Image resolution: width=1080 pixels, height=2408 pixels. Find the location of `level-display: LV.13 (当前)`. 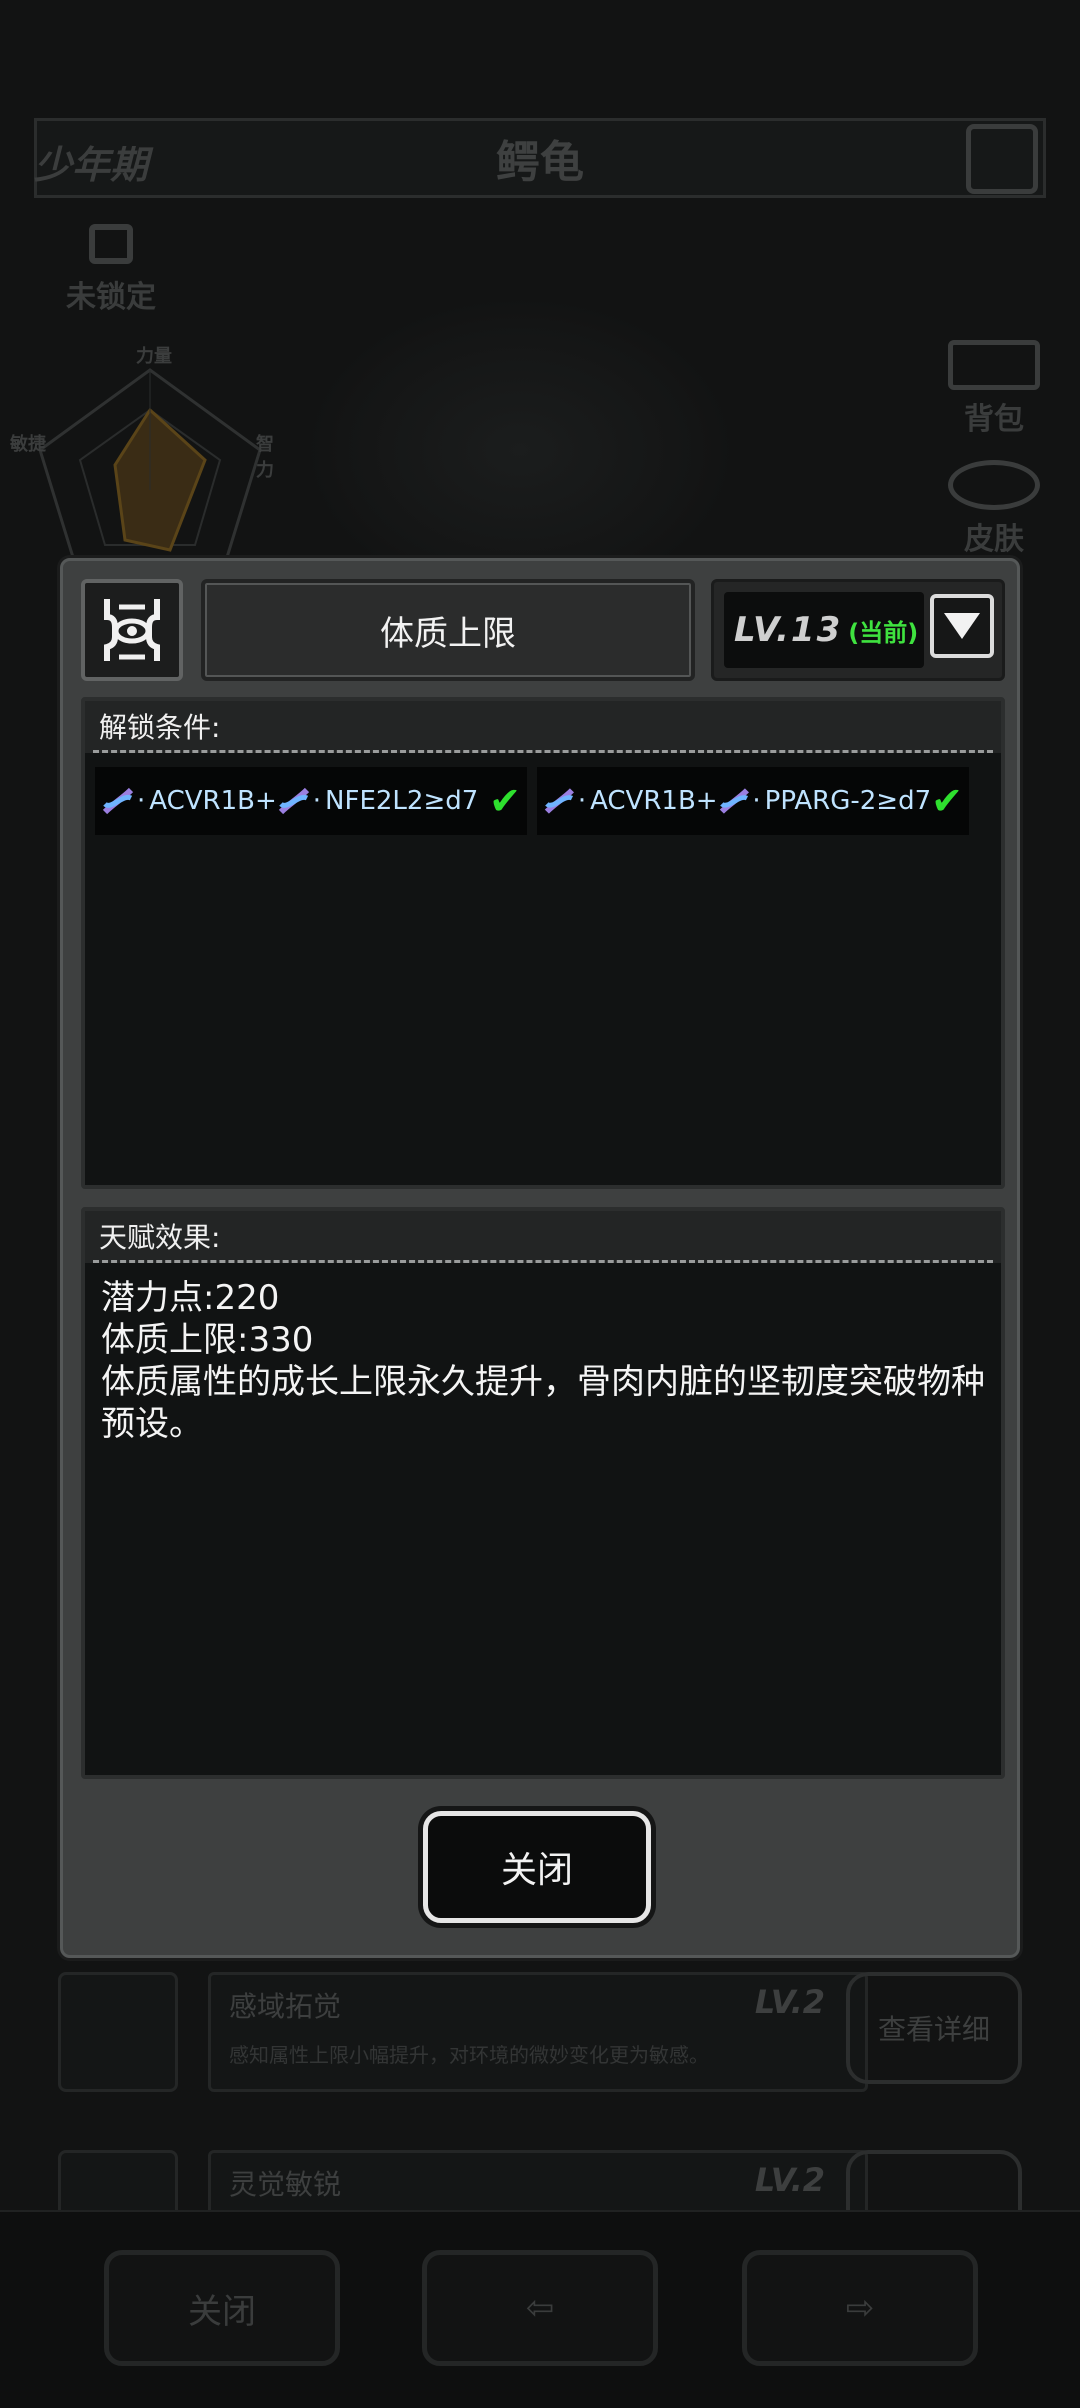

level-display: LV.13 (当前) is located at coordinates (824, 630).